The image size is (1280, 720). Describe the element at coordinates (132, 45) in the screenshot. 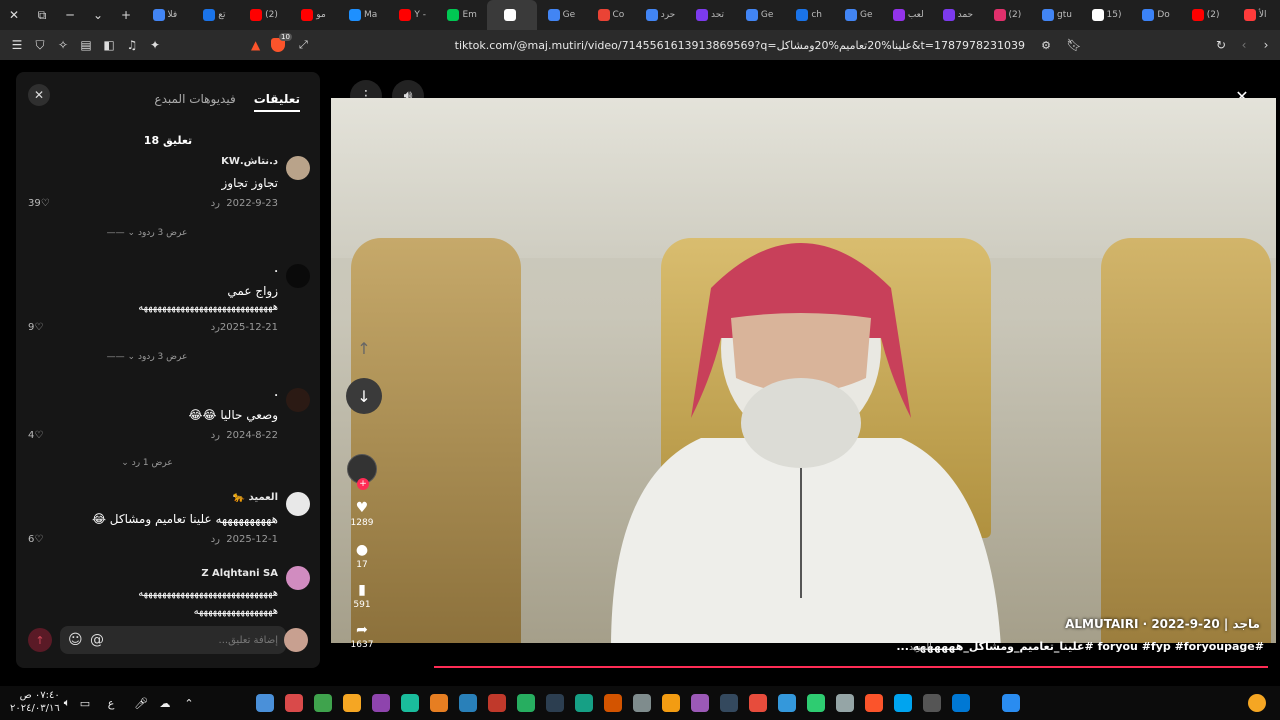

I see `music-icon: ♫` at that location.